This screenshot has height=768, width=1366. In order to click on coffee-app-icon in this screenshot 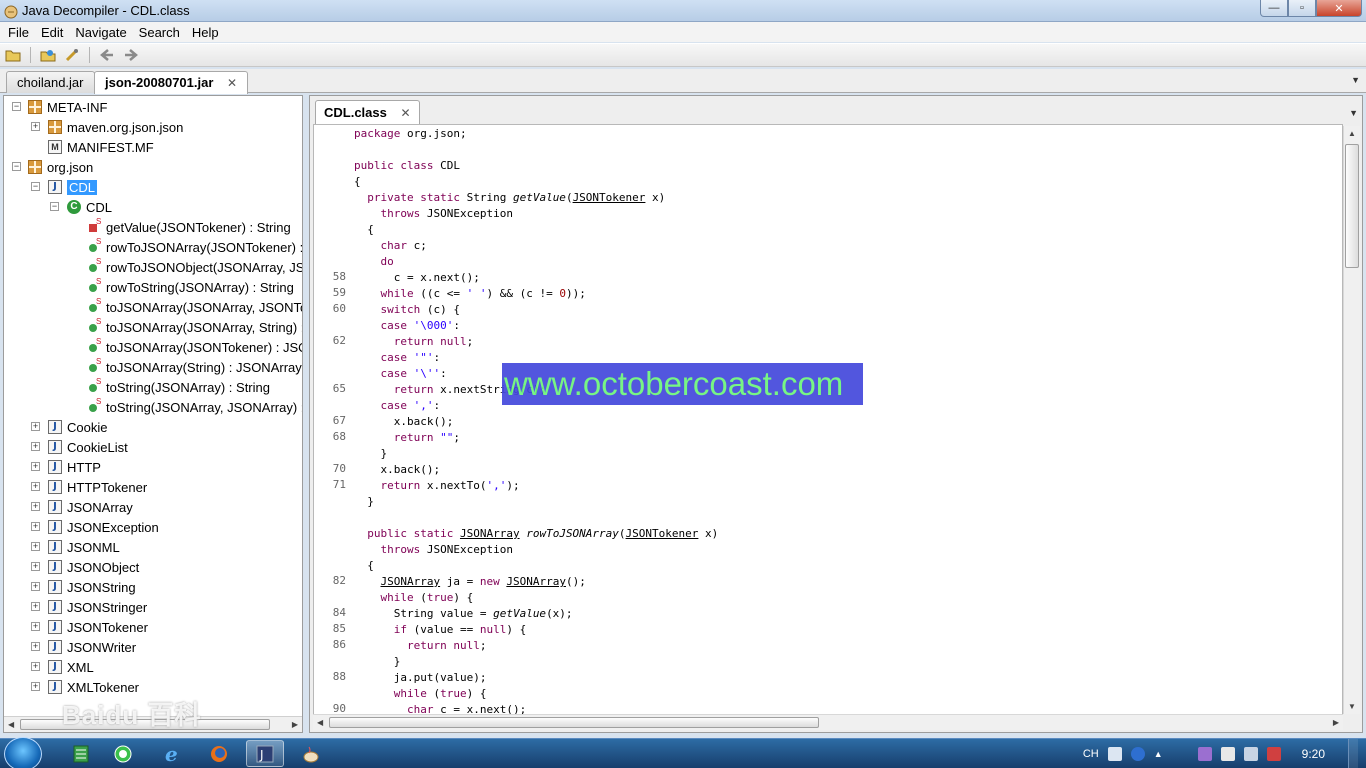, I will do `click(311, 753)`.